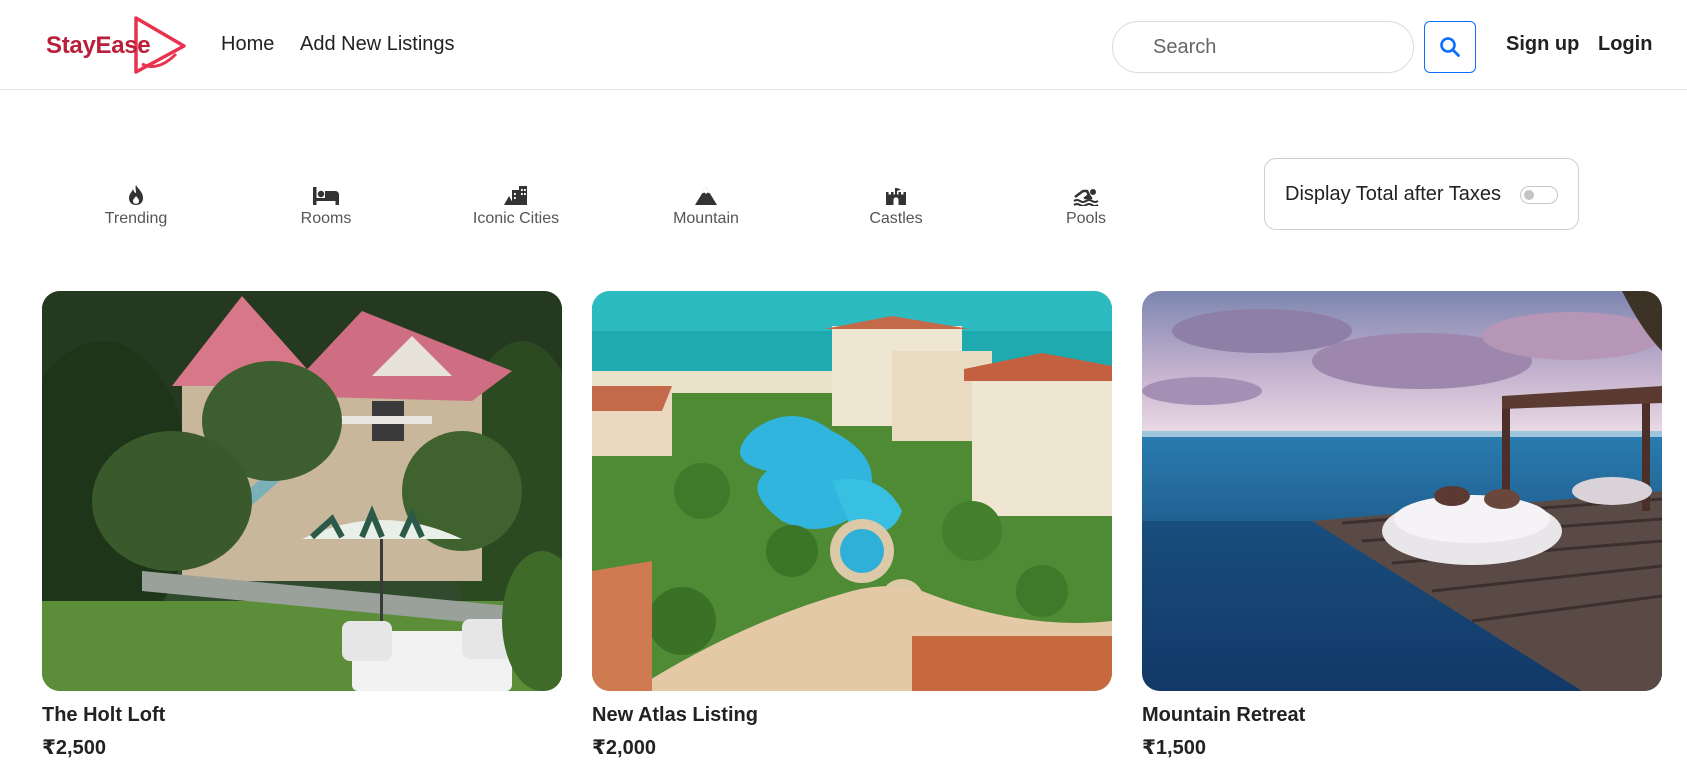  What do you see at coordinates (706, 218) in the screenshot?
I see `filter-label: Mountain` at bounding box center [706, 218].